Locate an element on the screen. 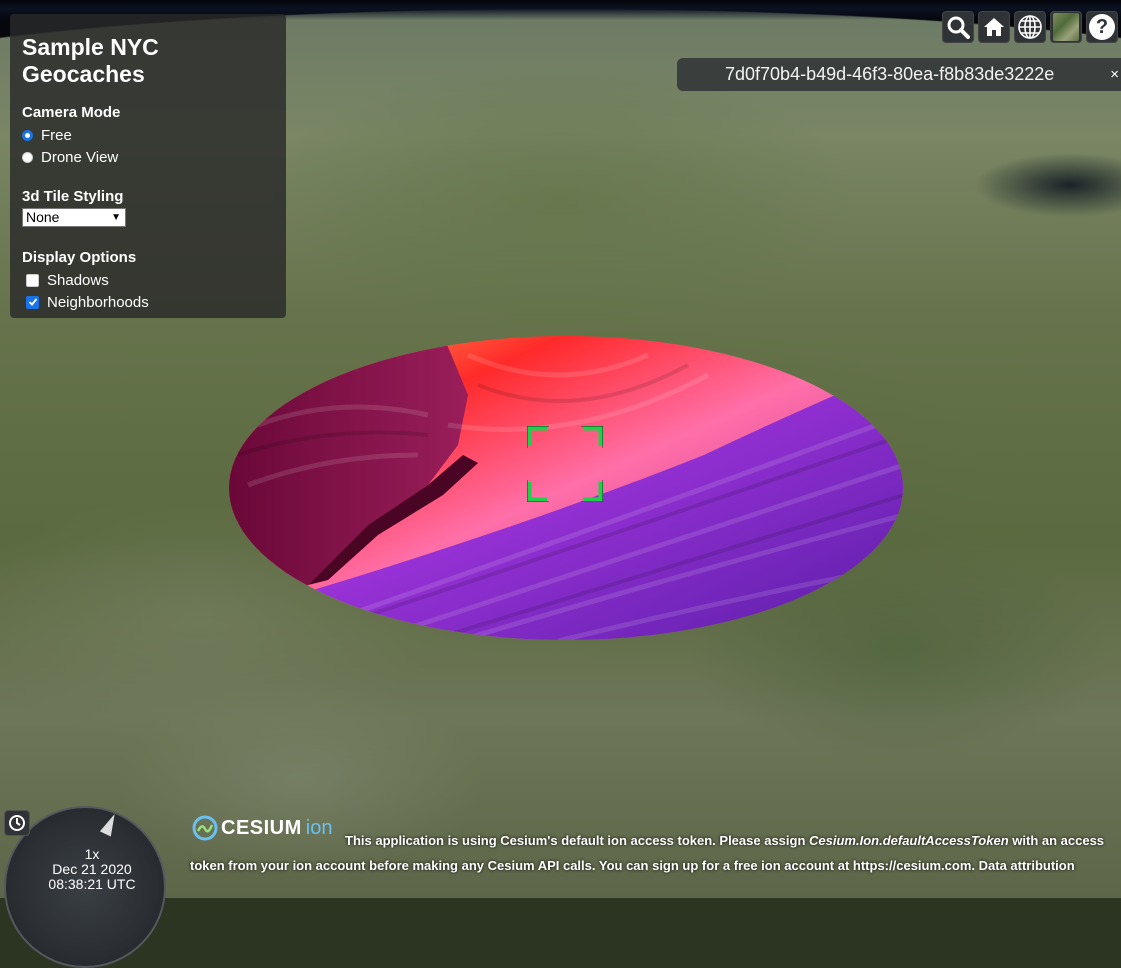  chevron-down-icon: ▼ is located at coordinates (116, 217).